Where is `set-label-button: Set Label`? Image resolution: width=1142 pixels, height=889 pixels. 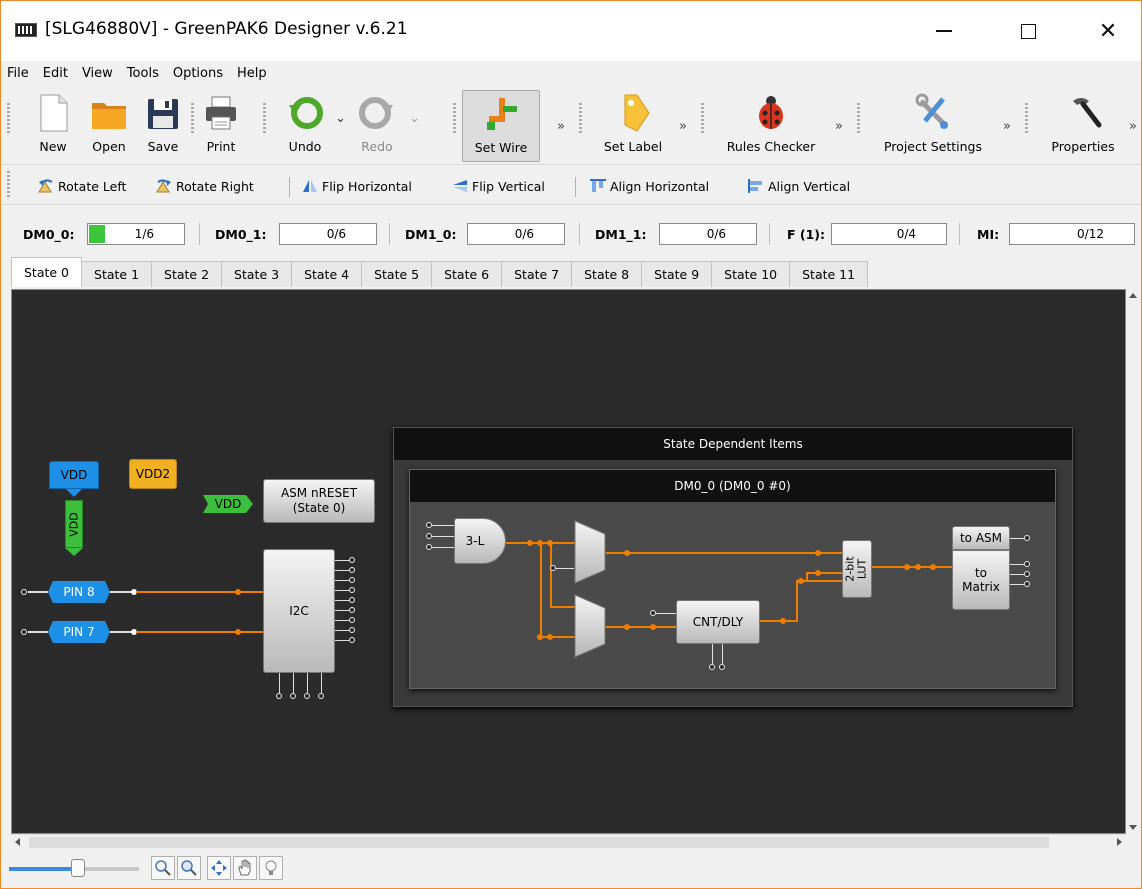
set-label-button: Set Label is located at coordinates (633, 126).